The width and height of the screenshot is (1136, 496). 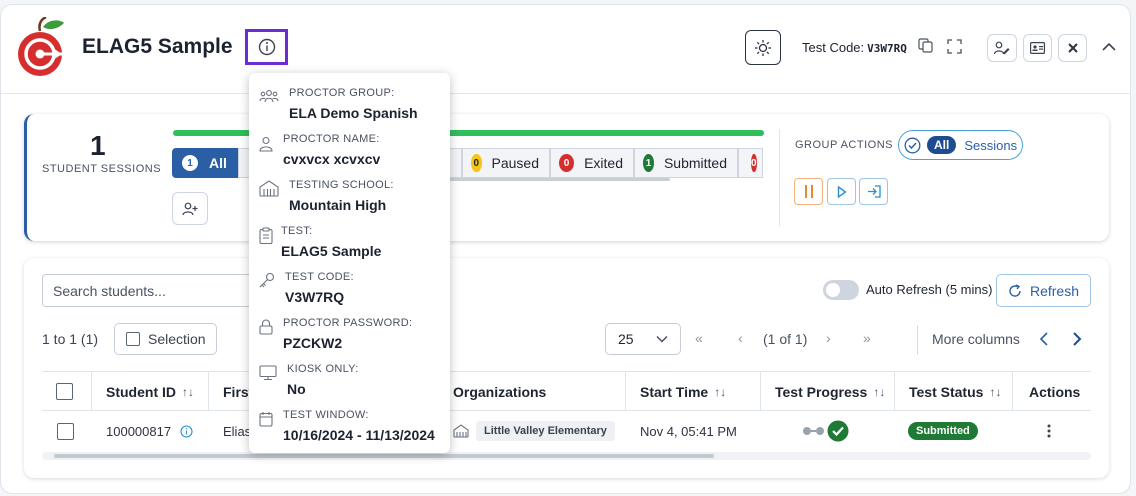 I want to click on popover-label: TEST WINDOW:, so click(x=326, y=415).